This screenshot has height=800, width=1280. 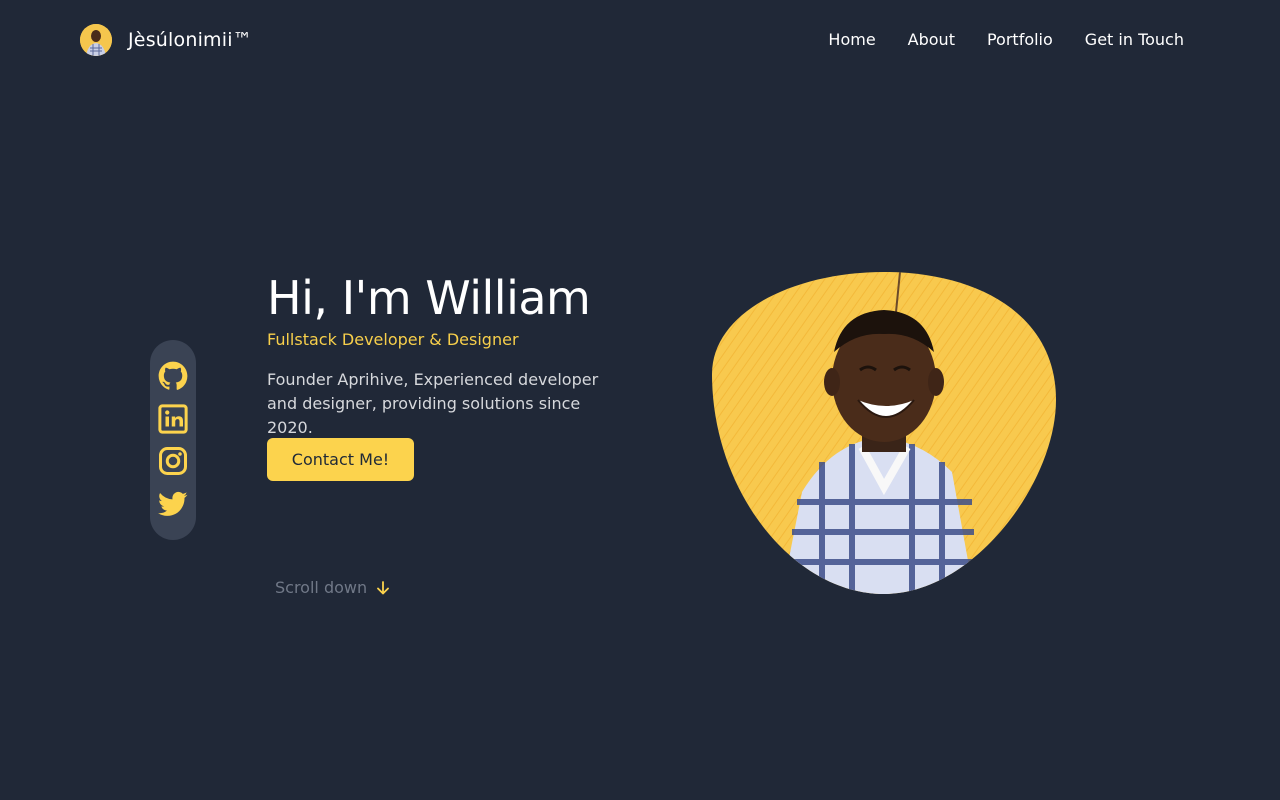 I want to click on brand-logo-link: Jèsúlonimii™, so click(x=166, y=40).